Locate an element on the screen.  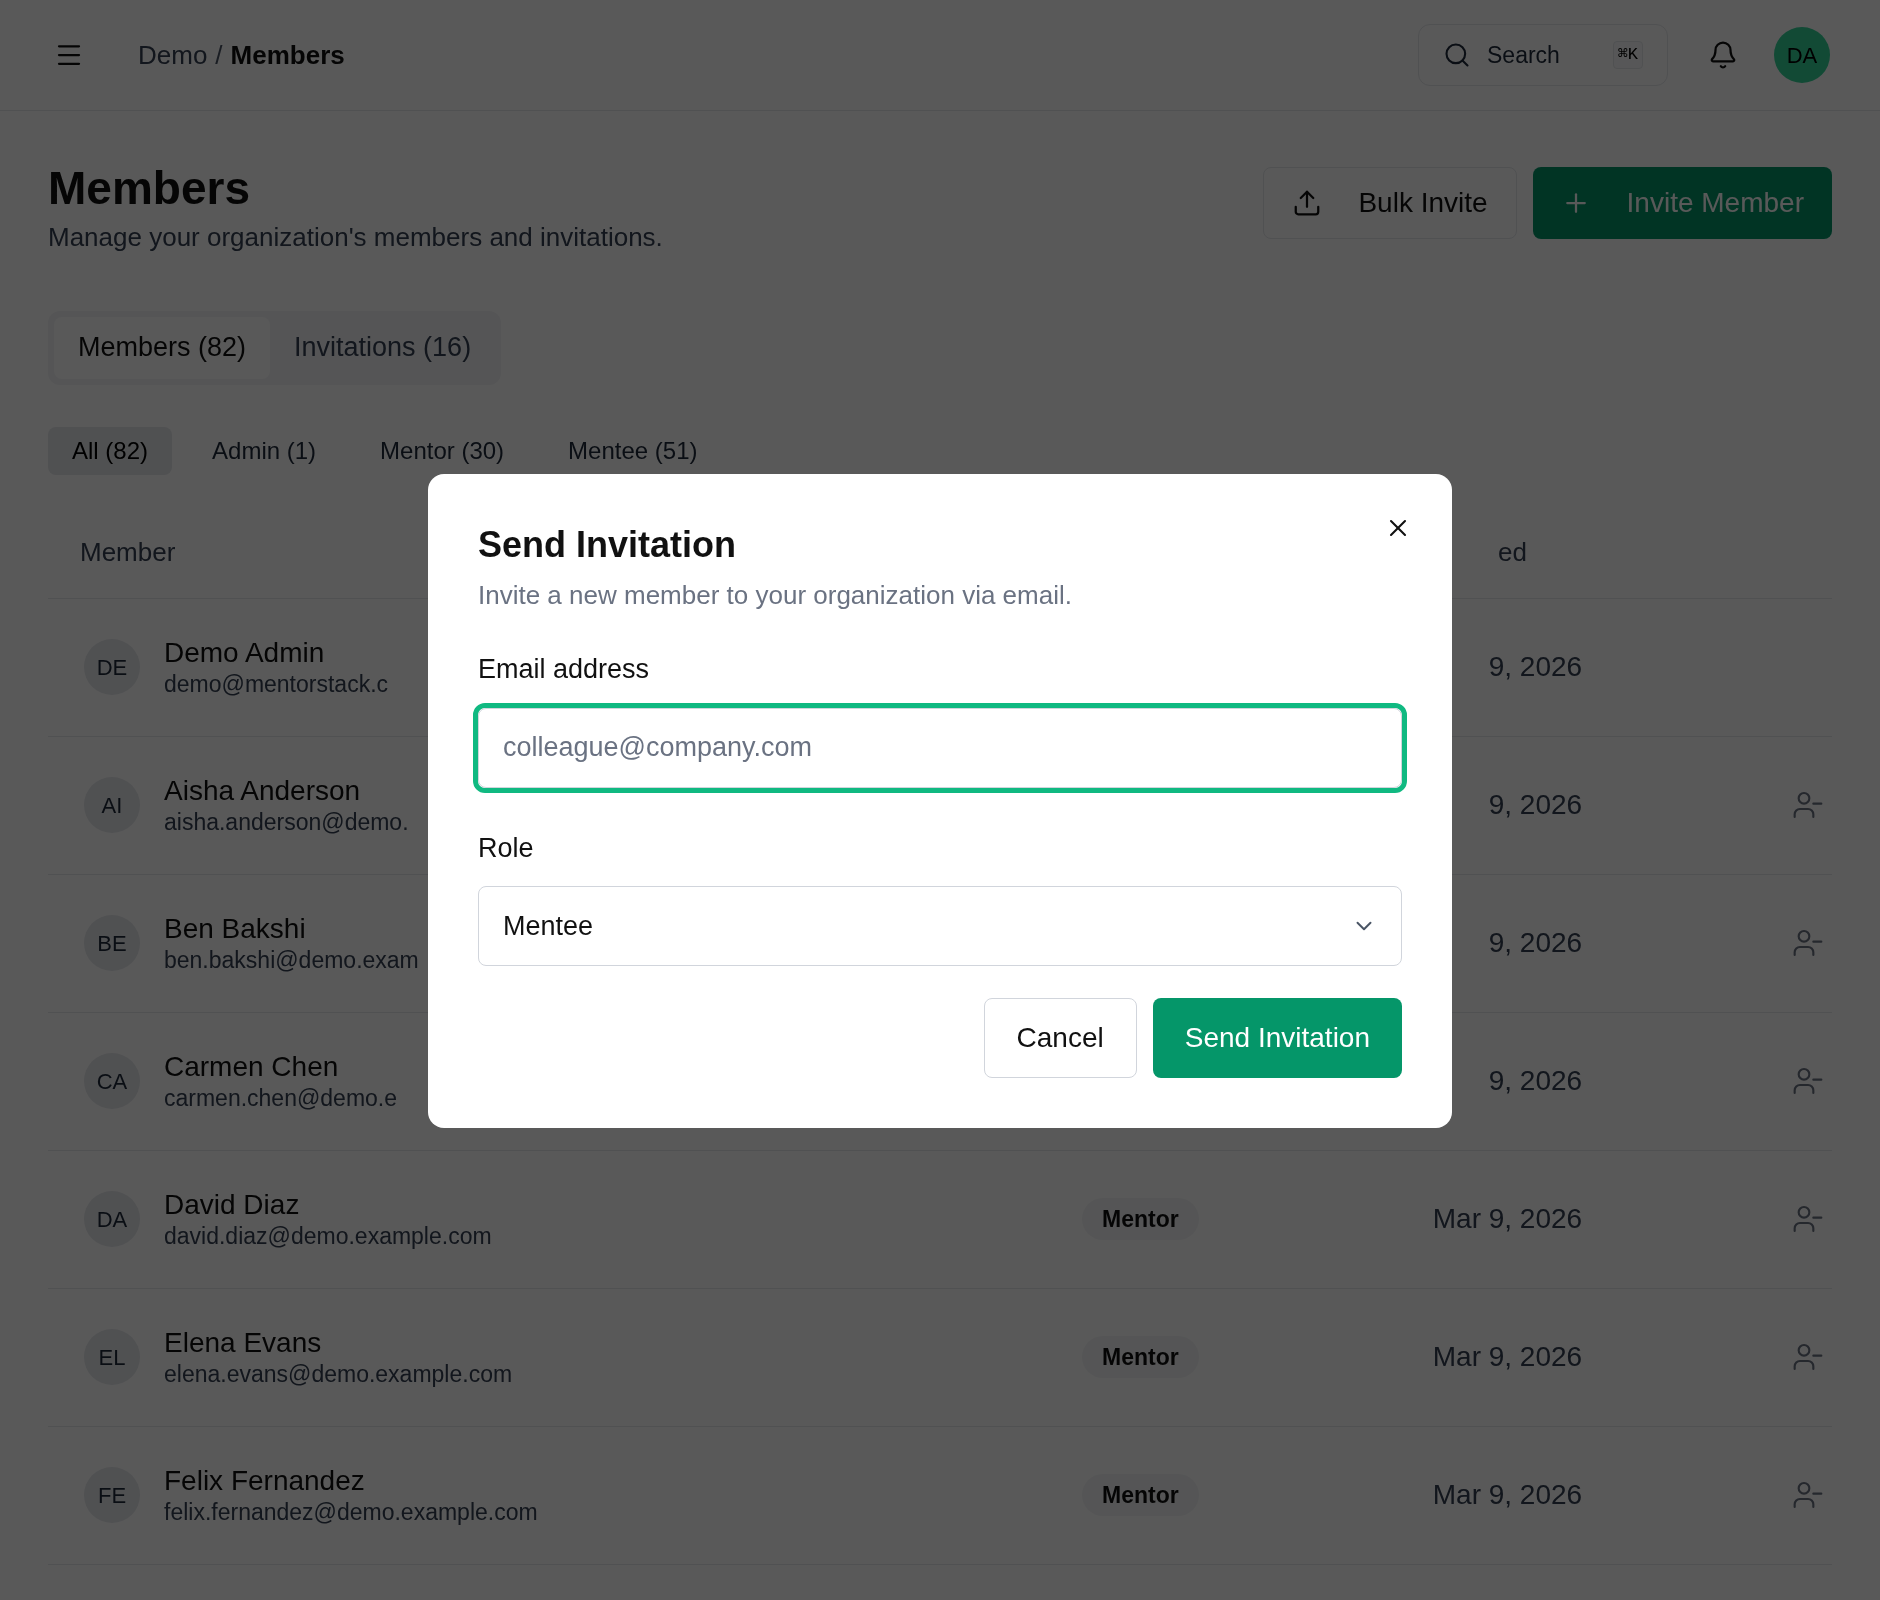
shortcut-key: ⌘K is located at coordinates (1627, 55).